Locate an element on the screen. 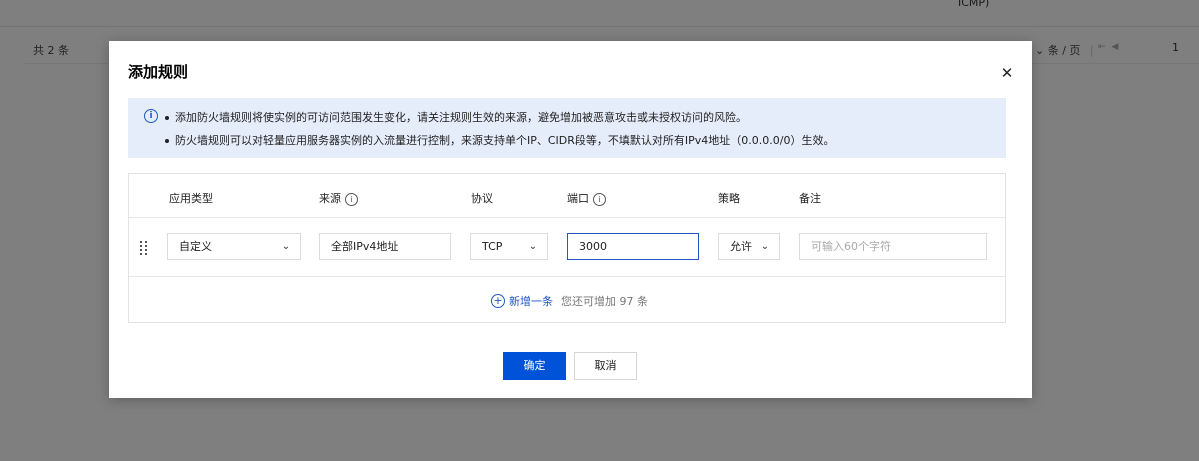 The width and height of the screenshot is (1199, 461). row-divider is located at coordinates (567, 276).